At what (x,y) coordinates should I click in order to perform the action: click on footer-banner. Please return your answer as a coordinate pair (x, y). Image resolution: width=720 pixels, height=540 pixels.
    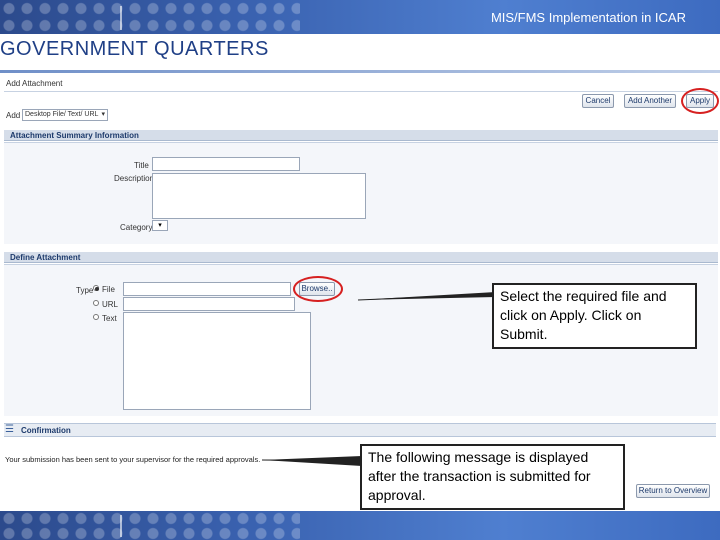
    Looking at the image, I should click on (360, 525).